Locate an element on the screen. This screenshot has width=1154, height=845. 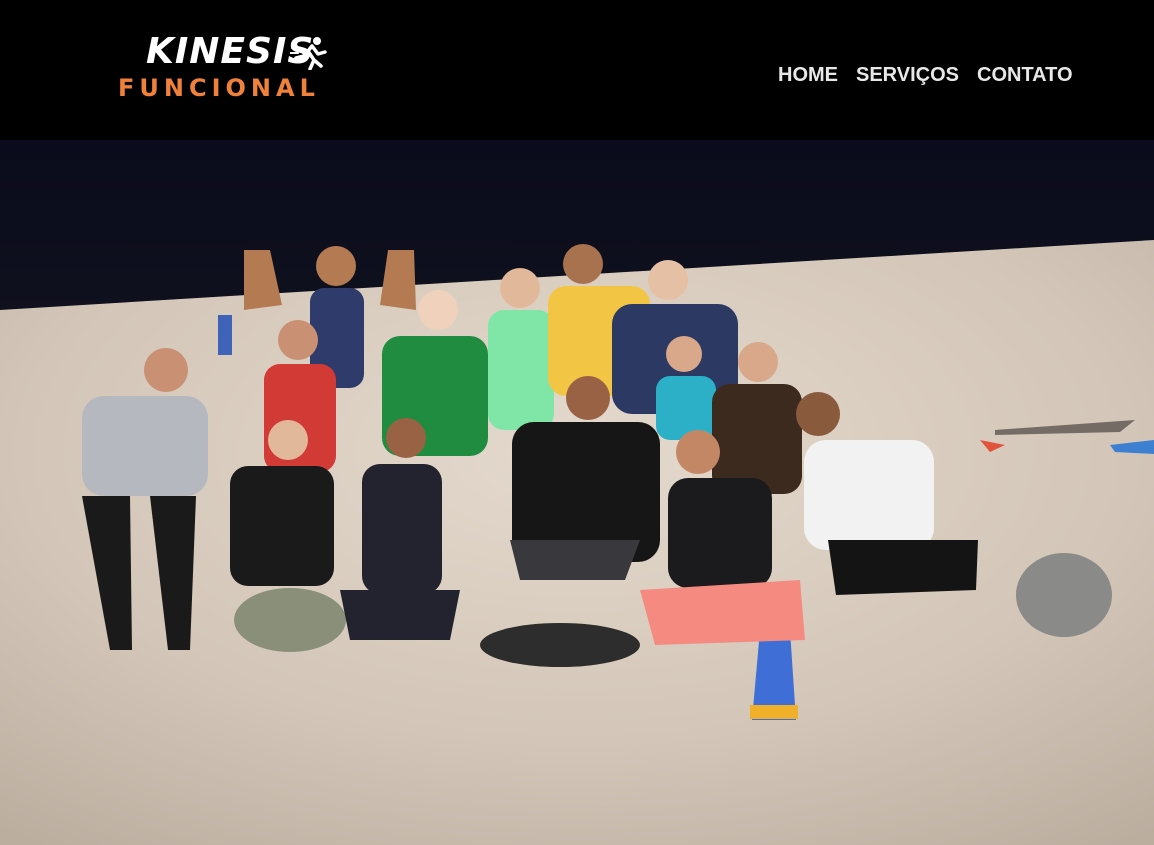
logo-wordmark-funcional: FUNCIONAL is located at coordinates (219, 88).